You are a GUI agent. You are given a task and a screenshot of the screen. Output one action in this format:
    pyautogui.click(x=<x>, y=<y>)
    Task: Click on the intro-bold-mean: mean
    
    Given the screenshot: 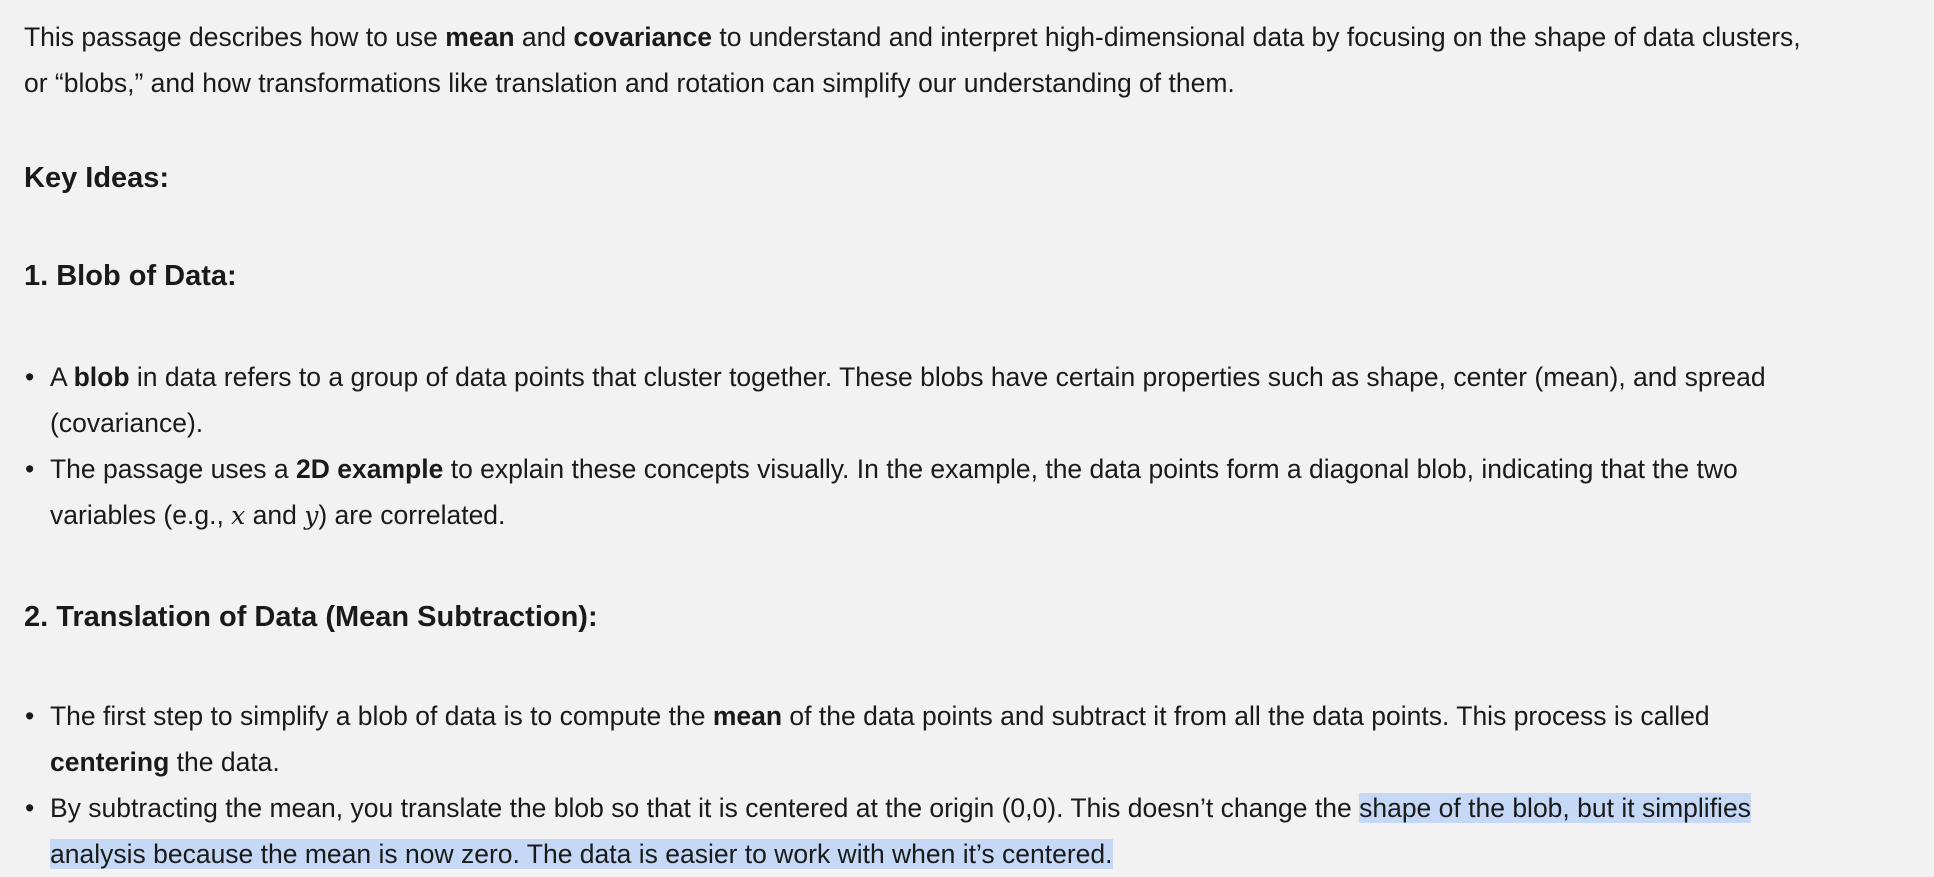 What is the action you would take?
    pyautogui.click(x=480, y=37)
    